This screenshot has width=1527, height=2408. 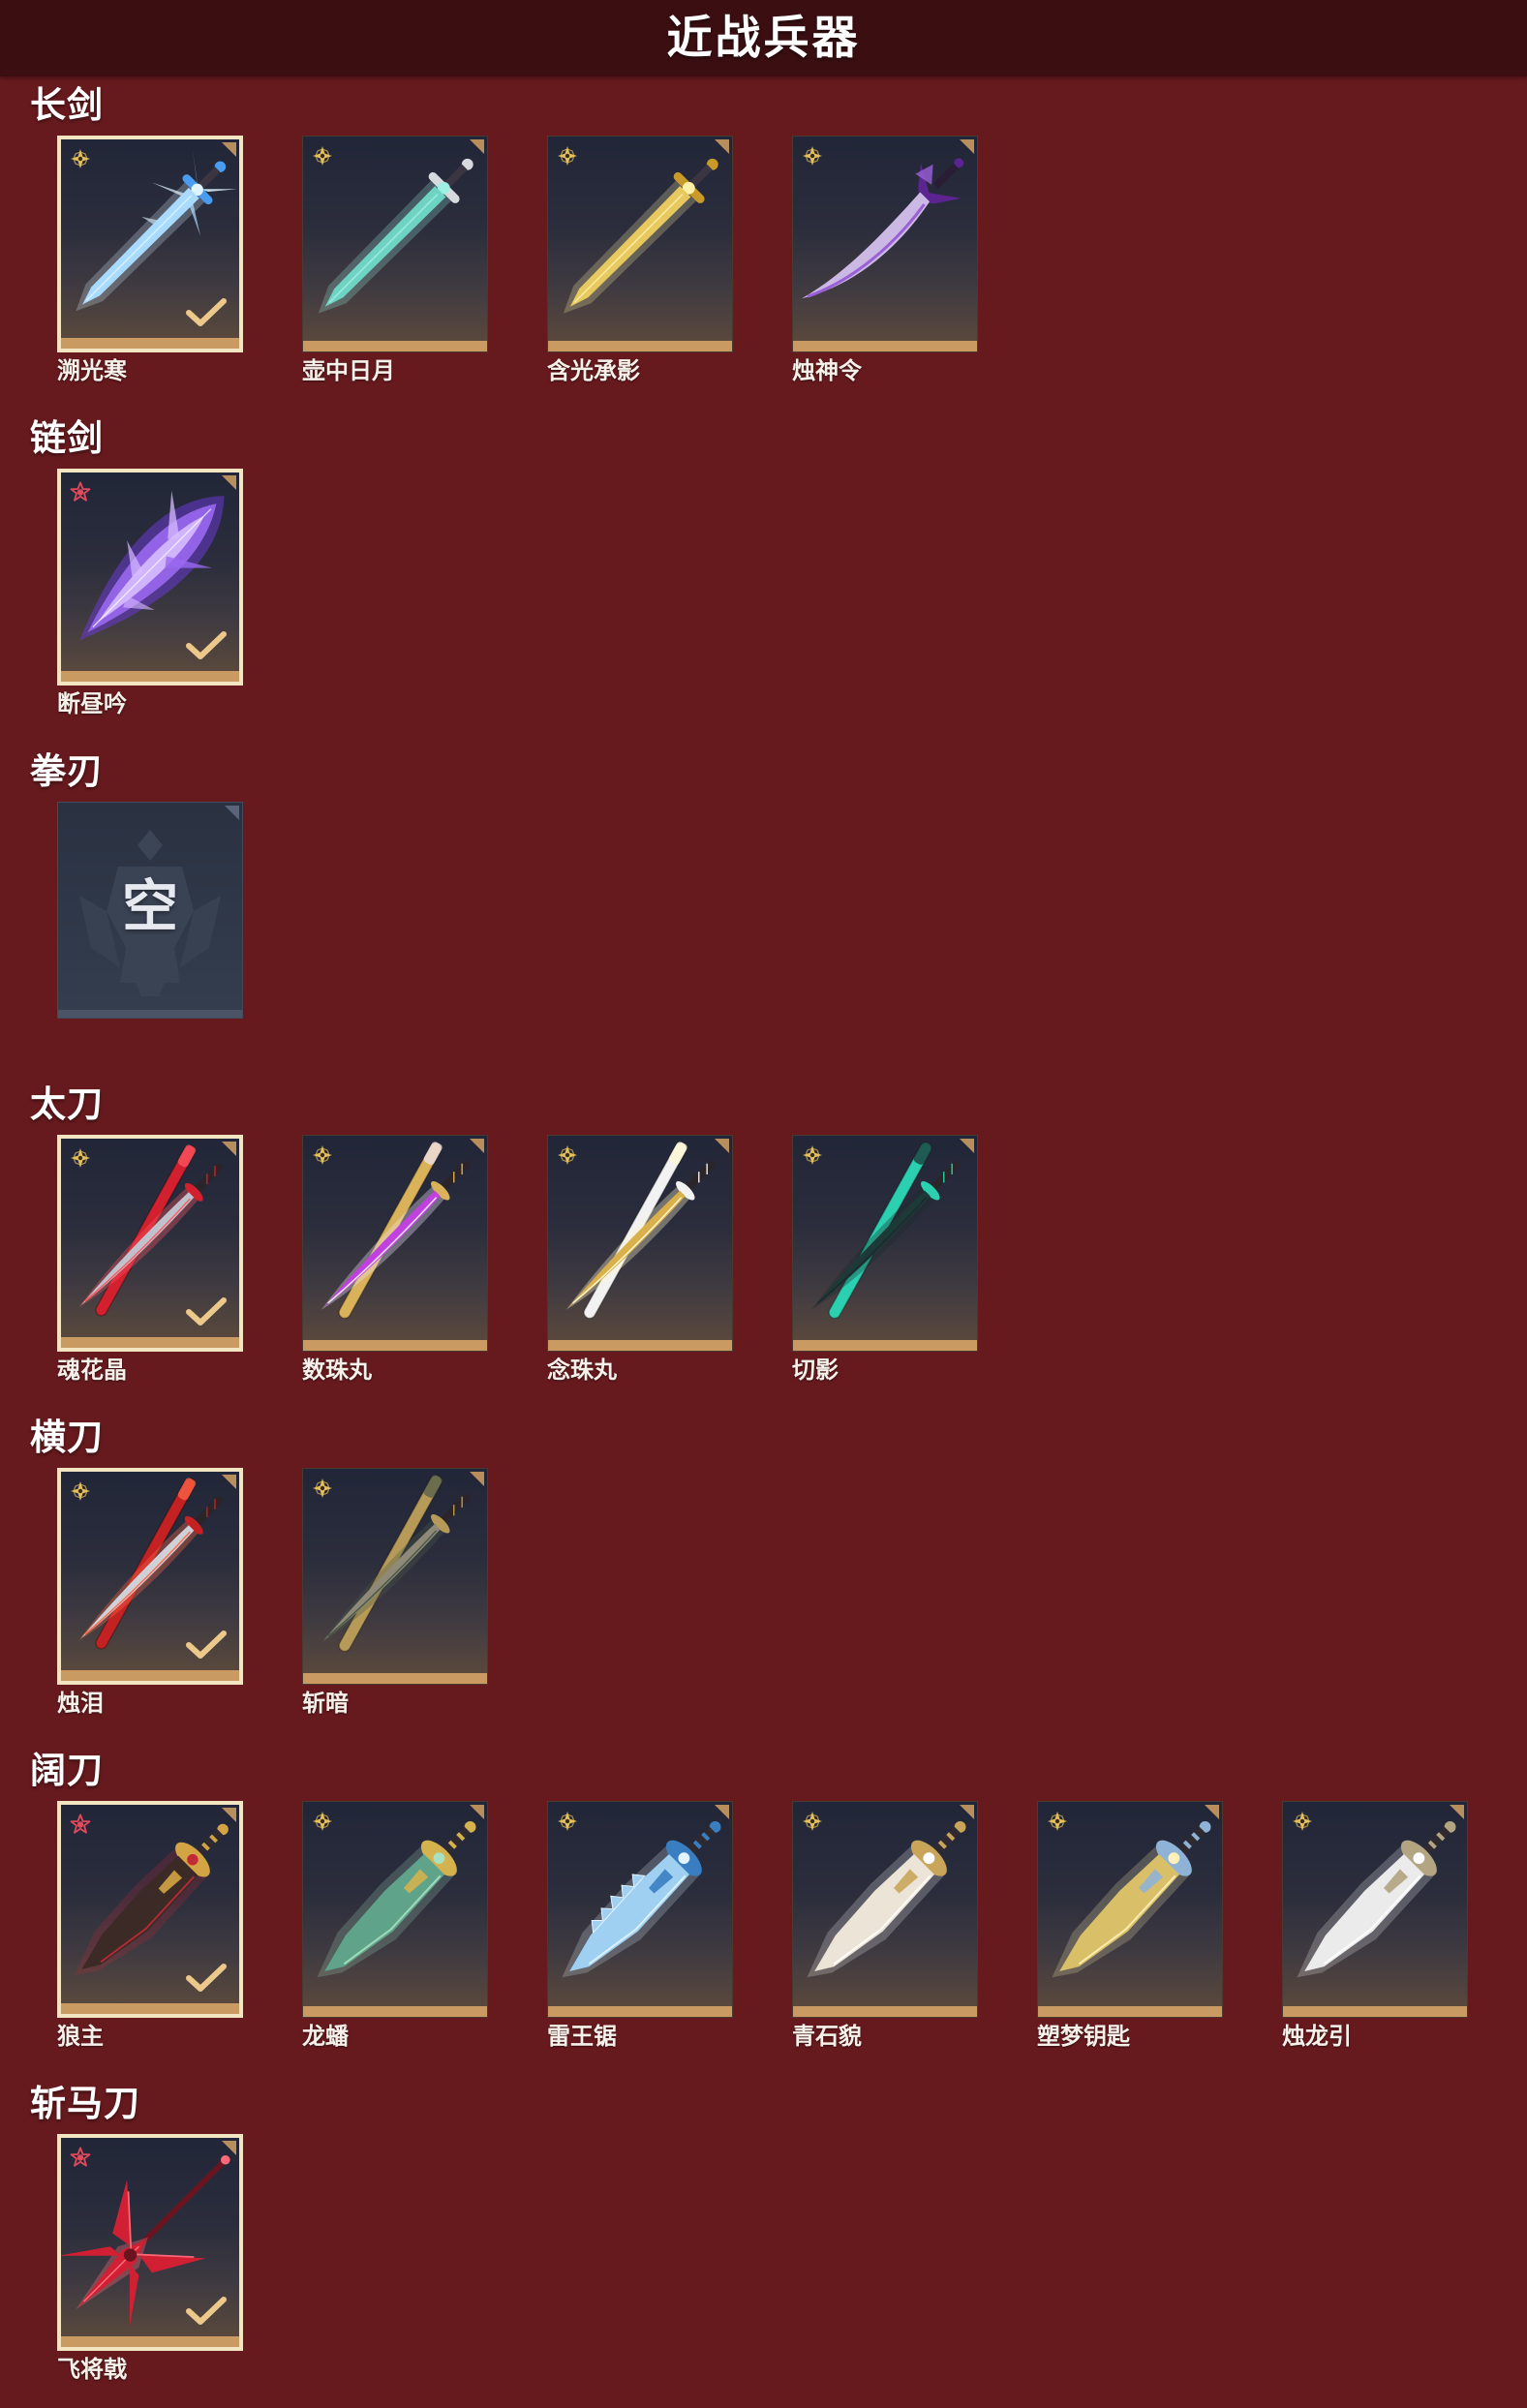 What do you see at coordinates (92, 1370) in the screenshot?
I see `weapon-name: 魂花晶` at bounding box center [92, 1370].